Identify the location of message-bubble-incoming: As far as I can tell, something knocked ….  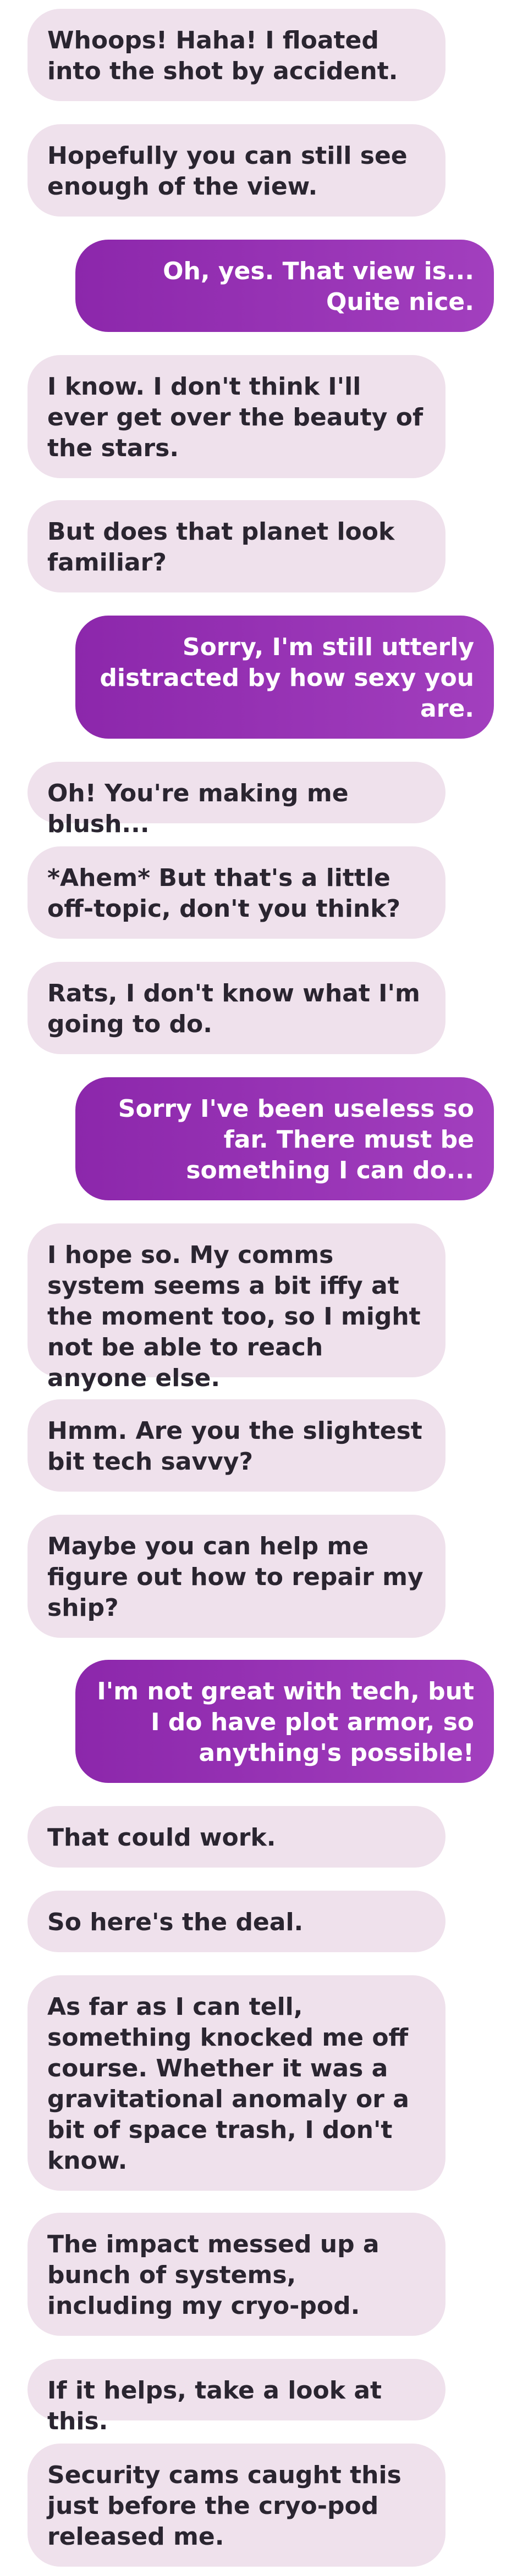
(237, 2083).